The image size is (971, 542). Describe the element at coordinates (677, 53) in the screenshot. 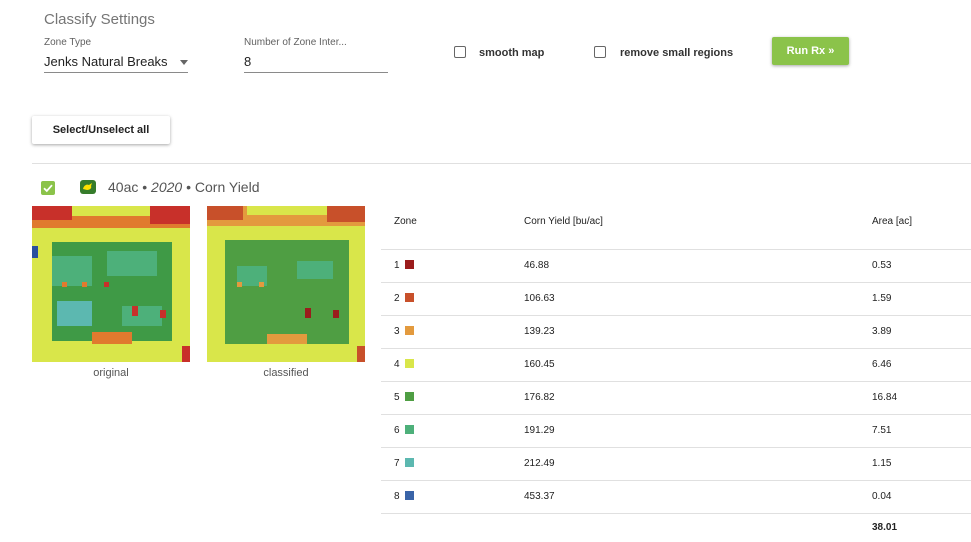

I see `remove-small-regions-label: remove small regions` at that location.